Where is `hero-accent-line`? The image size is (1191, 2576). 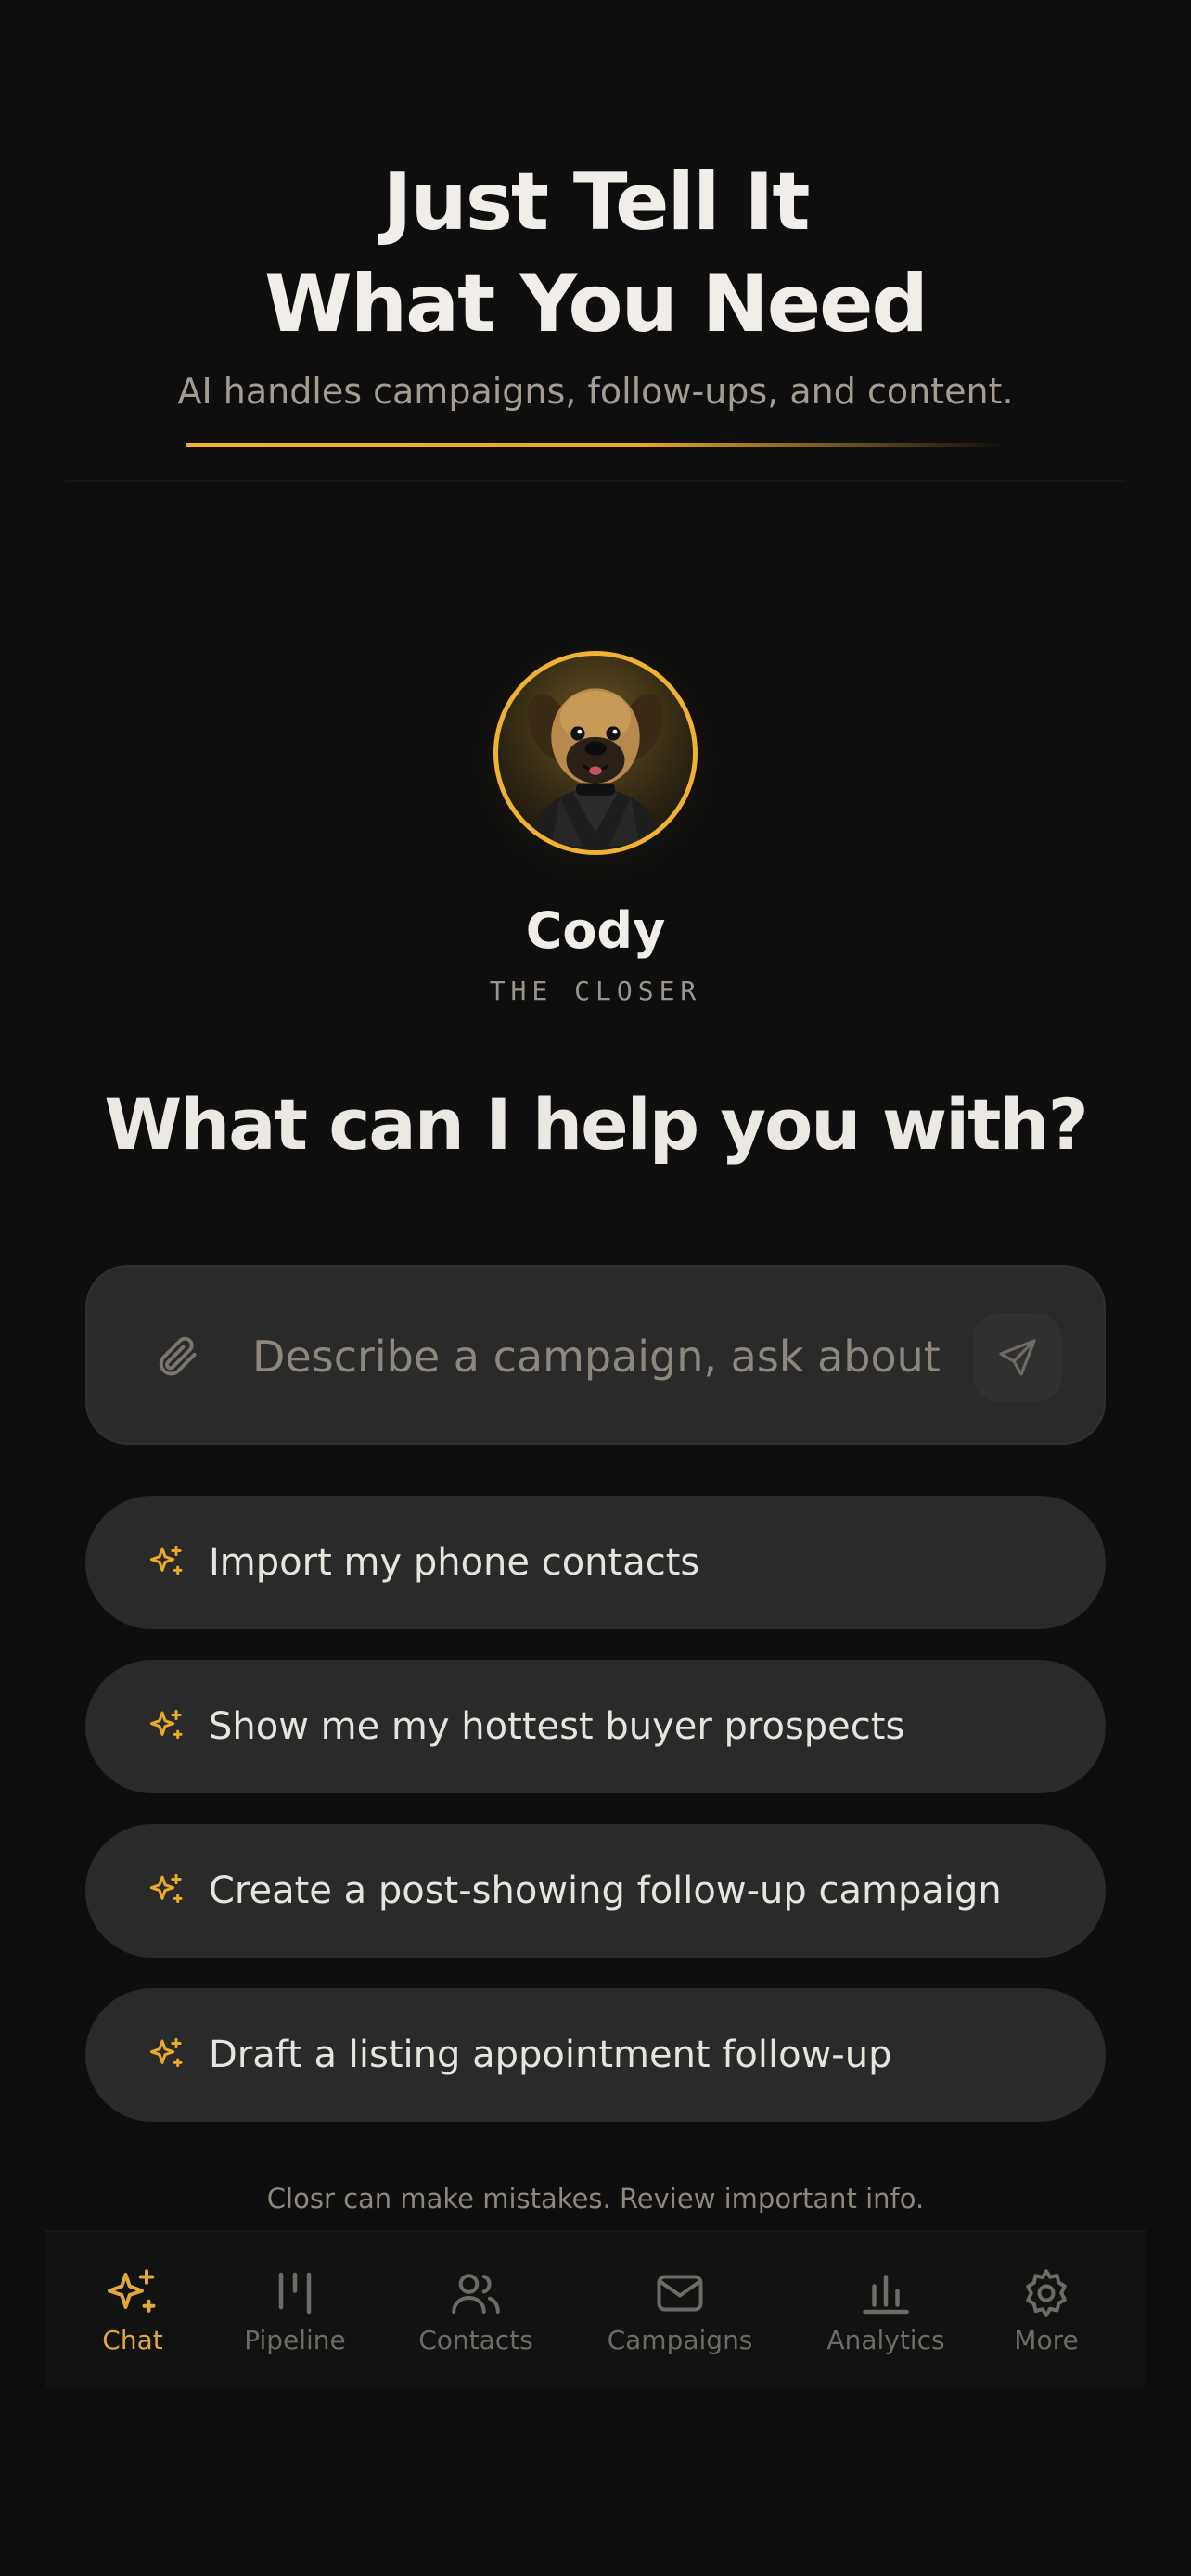 hero-accent-line is located at coordinates (596, 445).